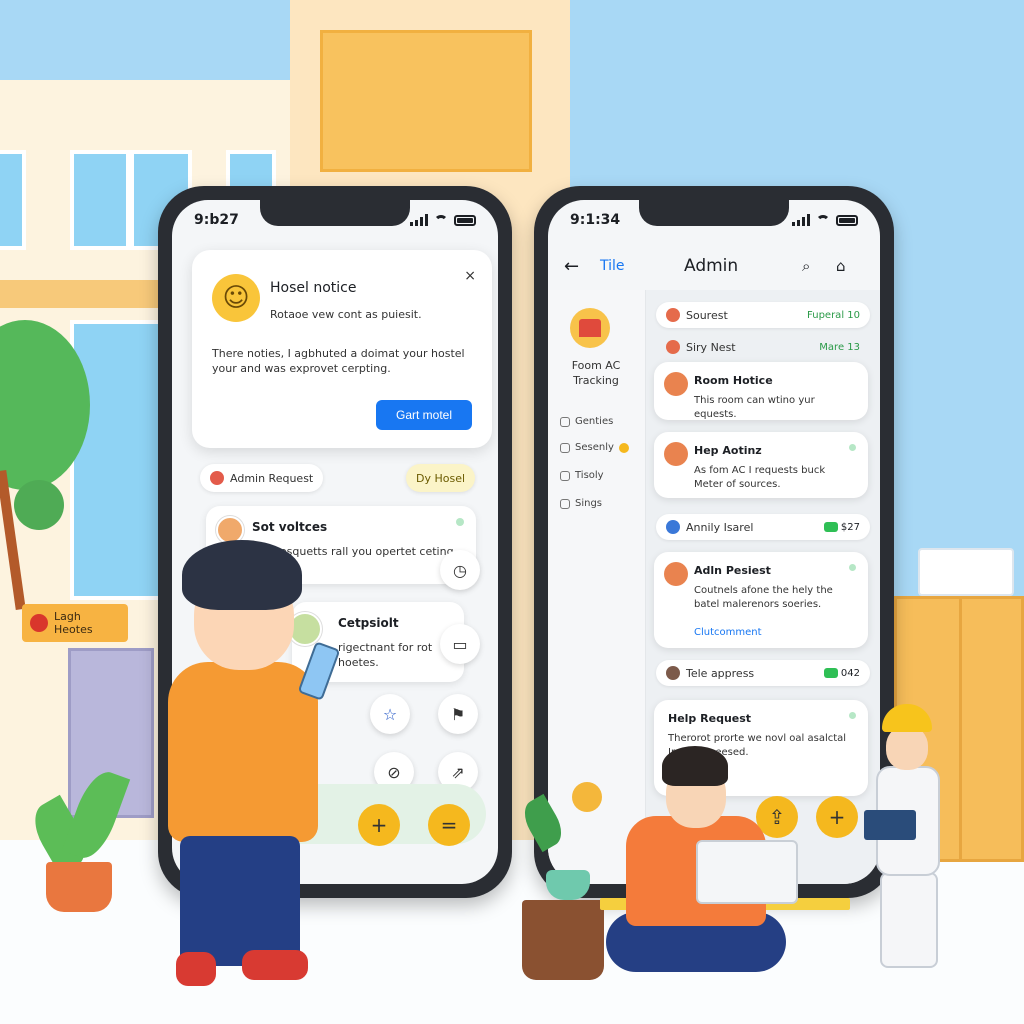 The width and height of the screenshot is (1024, 1024). What do you see at coordinates (571, 266) in the screenshot?
I see `back-arrow-icon: ←` at bounding box center [571, 266].